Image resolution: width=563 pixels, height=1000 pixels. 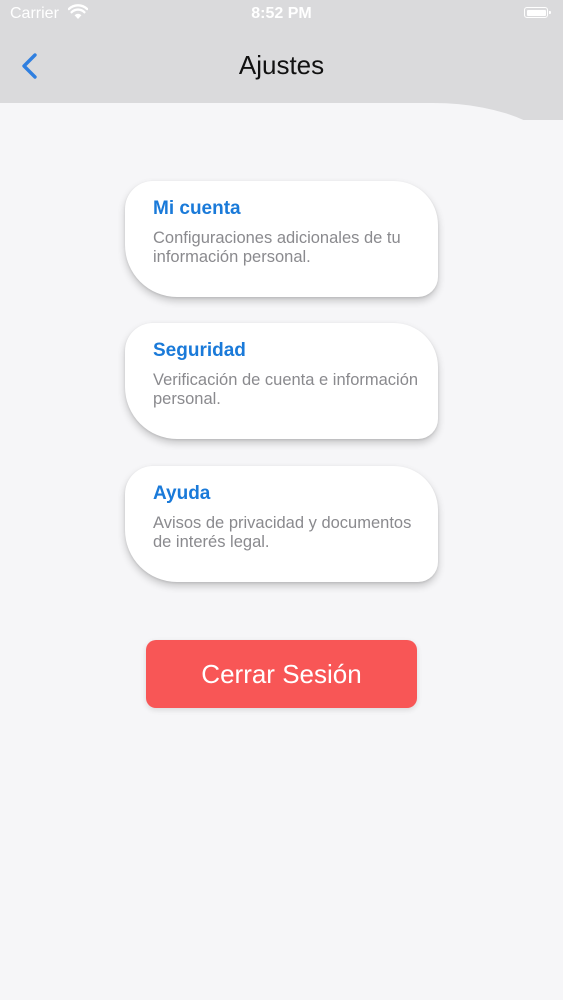 I want to click on menu-item-title: Ayuda, so click(x=182, y=493).